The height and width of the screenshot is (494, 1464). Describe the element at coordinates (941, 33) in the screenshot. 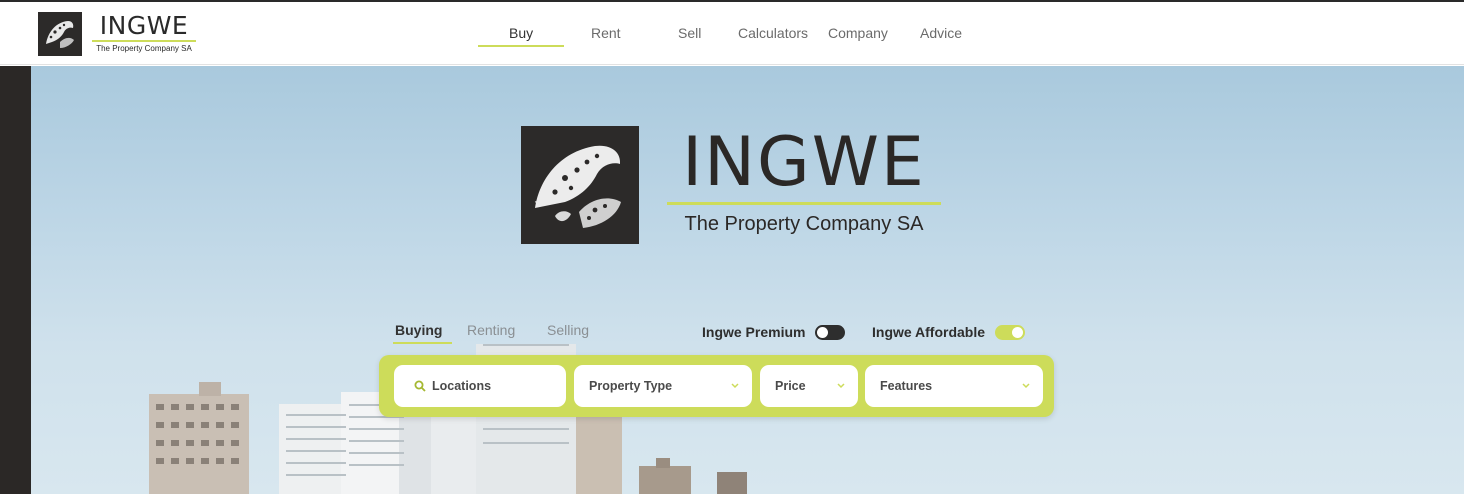

I see `nav-advice: Advice` at that location.